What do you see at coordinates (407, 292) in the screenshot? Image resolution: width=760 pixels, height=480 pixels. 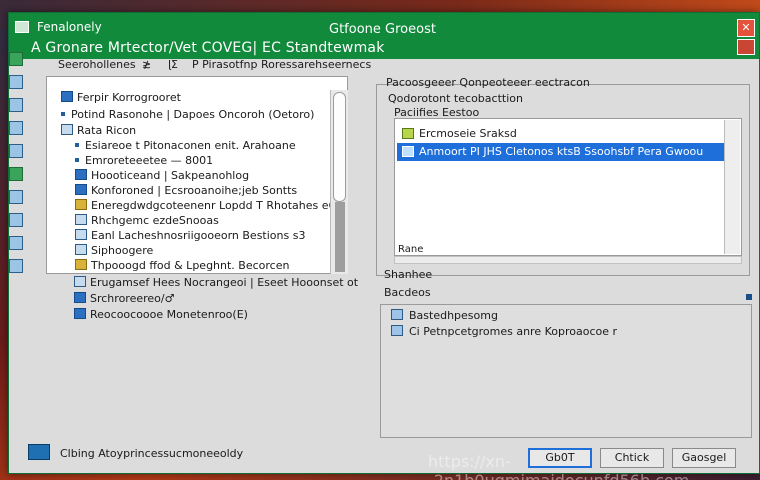 I see `details-label: Bacdeos` at bounding box center [407, 292].